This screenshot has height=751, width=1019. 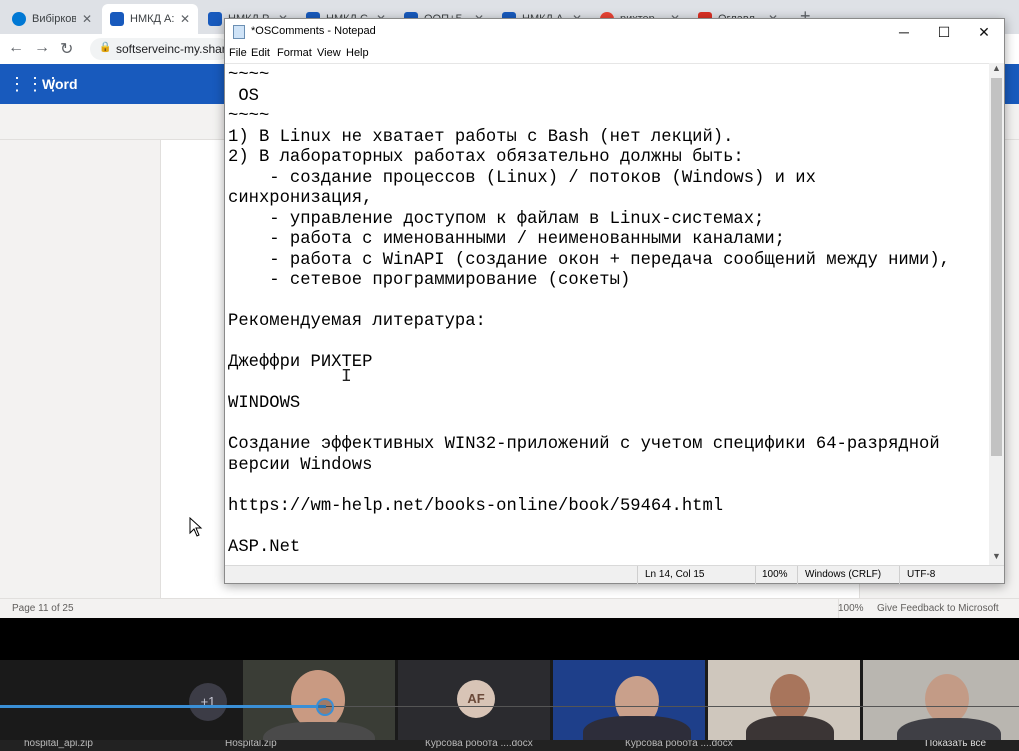 What do you see at coordinates (614, 54) in the screenshot?
I see `notepad-menu-bar: File Edit Format View Help` at bounding box center [614, 54].